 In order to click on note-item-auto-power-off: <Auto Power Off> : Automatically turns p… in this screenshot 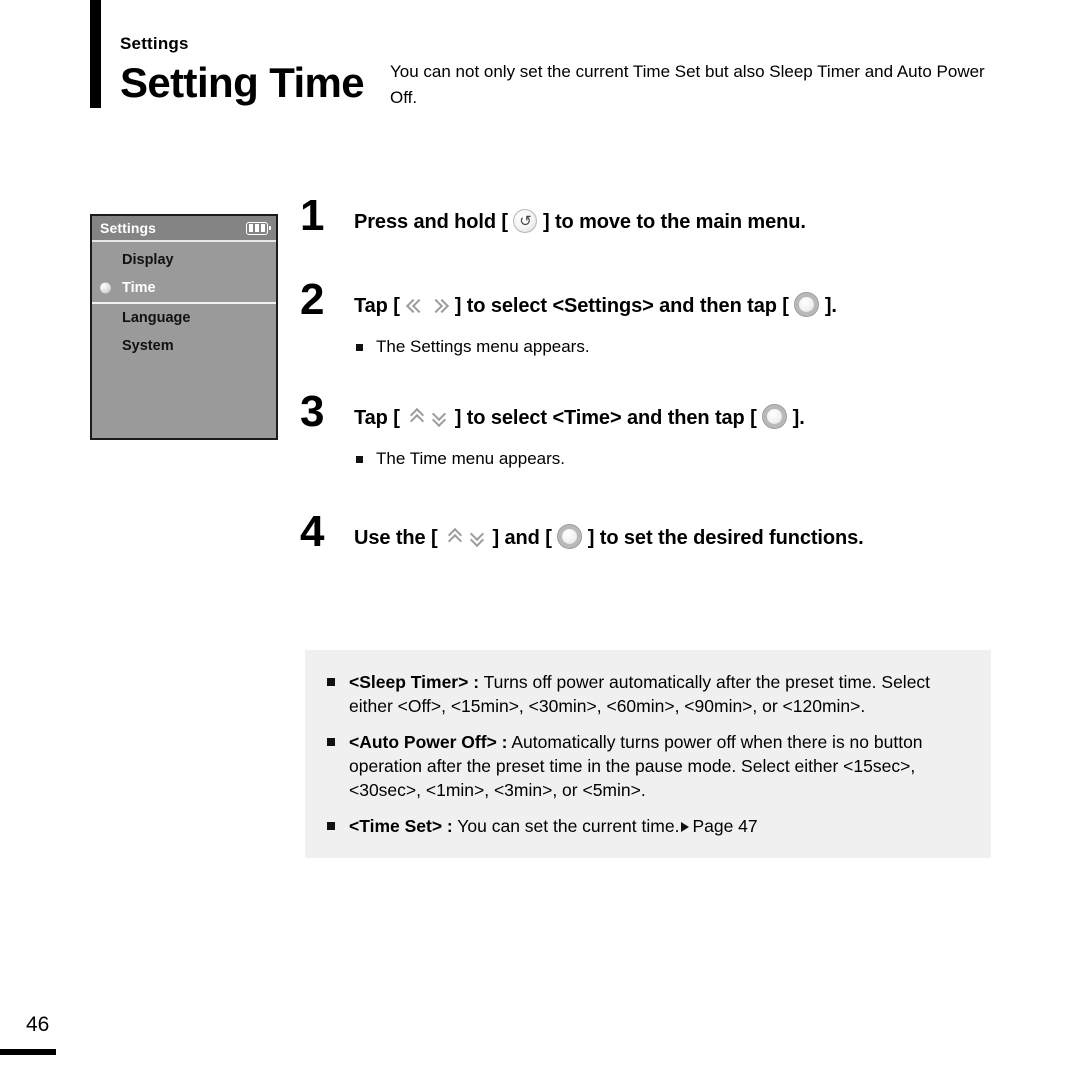, I will do `click(646, 766)`.